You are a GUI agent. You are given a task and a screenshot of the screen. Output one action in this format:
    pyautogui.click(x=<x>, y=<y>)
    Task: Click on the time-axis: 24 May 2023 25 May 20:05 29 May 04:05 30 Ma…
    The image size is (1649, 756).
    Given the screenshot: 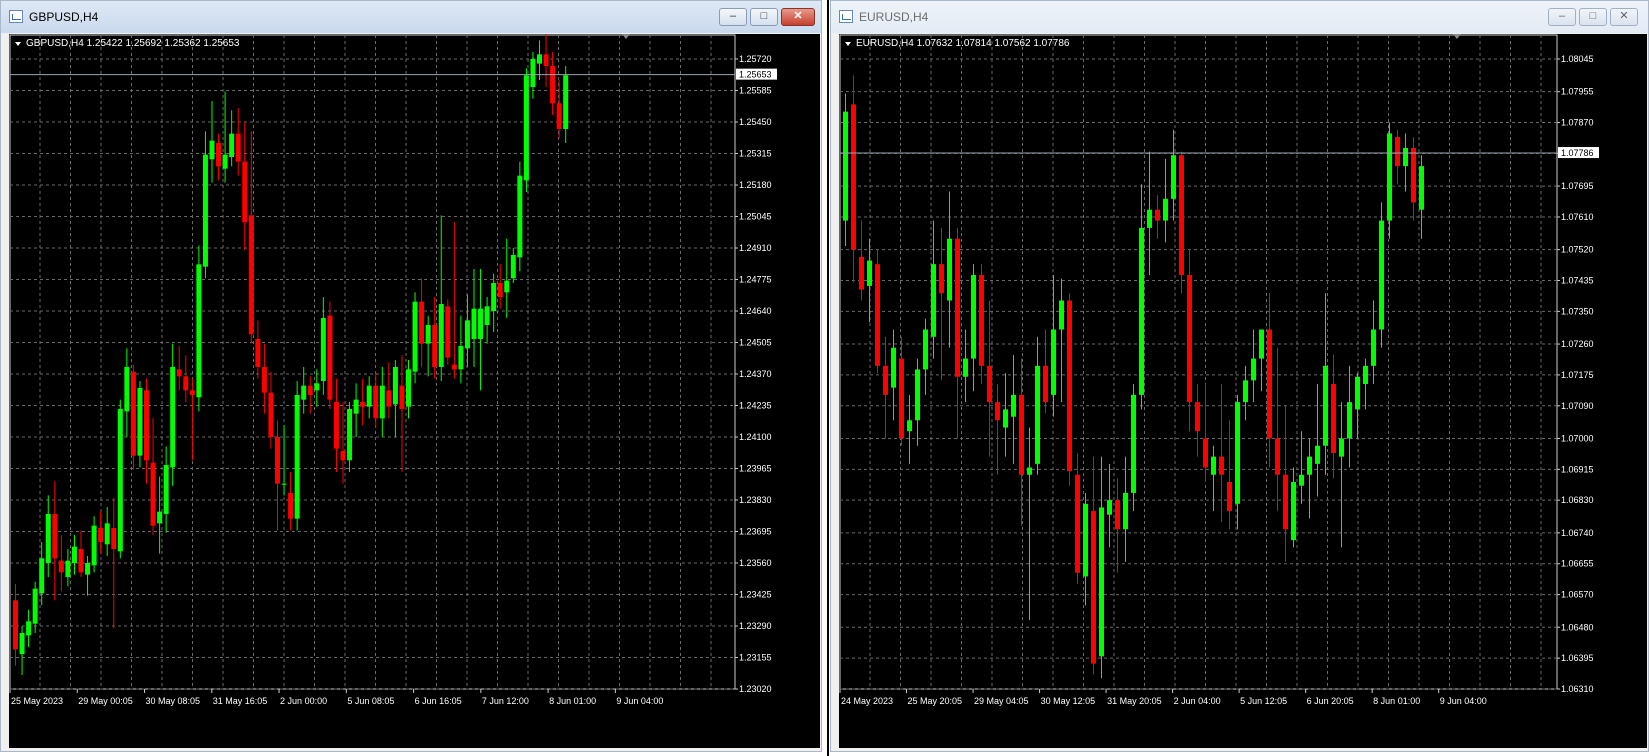 What is the action you would take?
    pyautogui.click(x=1163, y=697)
    